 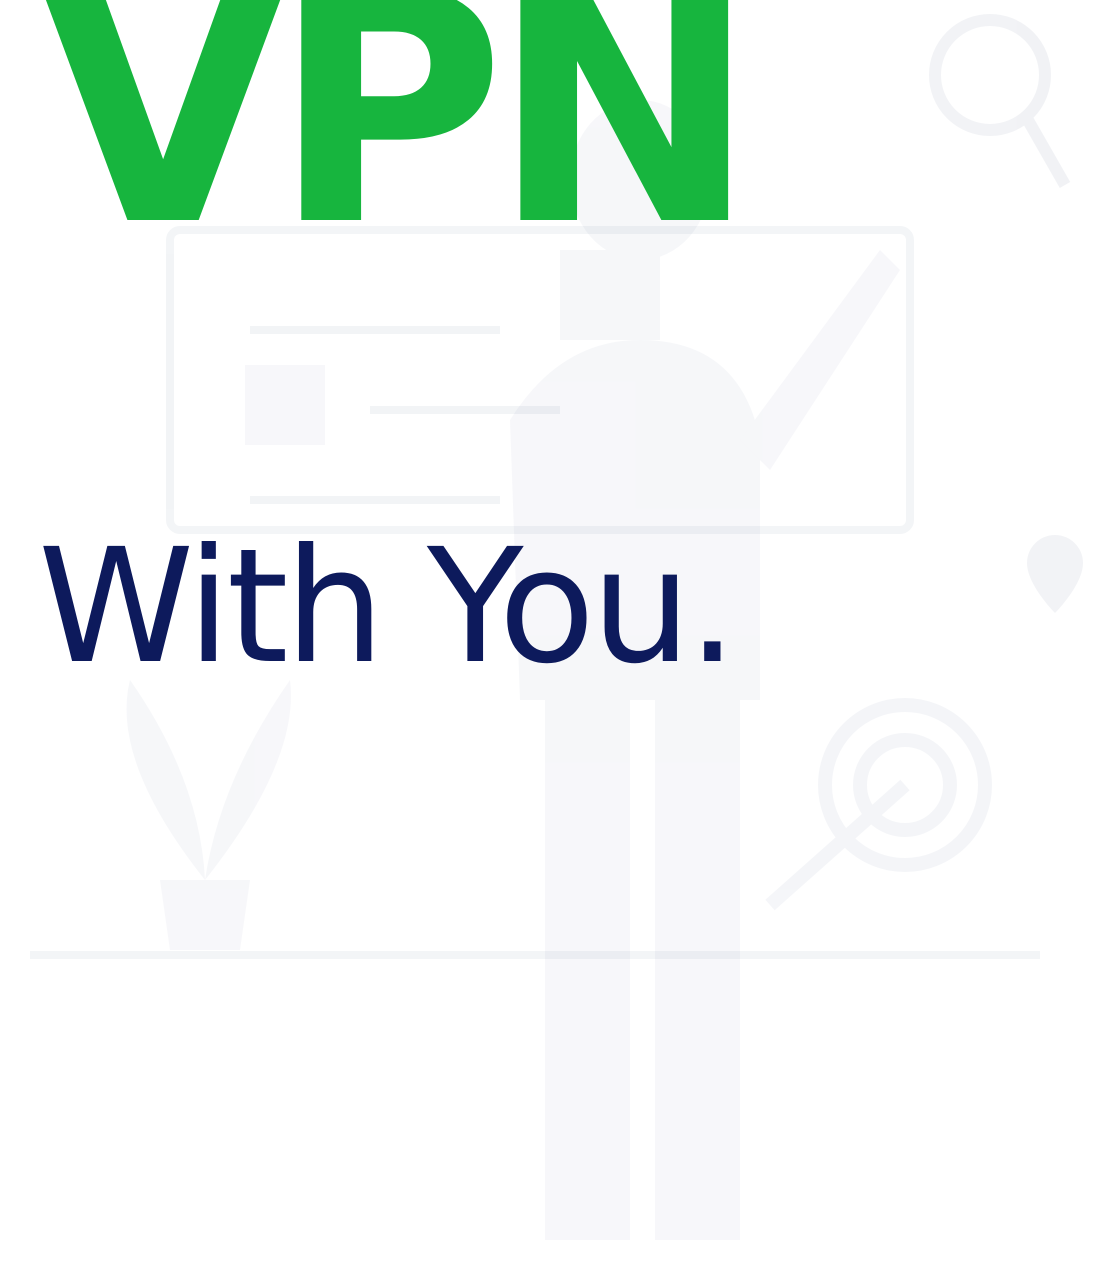 What do you see at coordinates (205, 915) in the screenshot?
I see `plant-pot` at bounding box center [205, 915].